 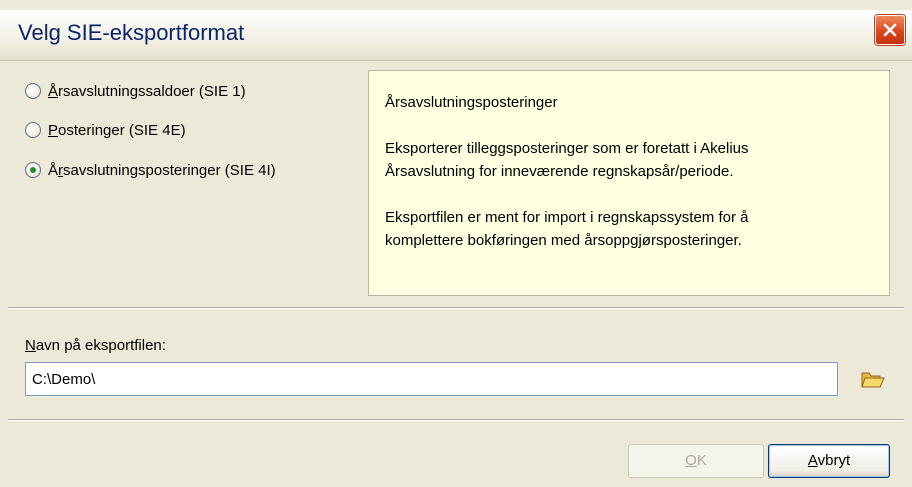 I want to click on radio-option-sie1: Årsavslutningssaldoer (SIE 1), so click(x=135, y=91).